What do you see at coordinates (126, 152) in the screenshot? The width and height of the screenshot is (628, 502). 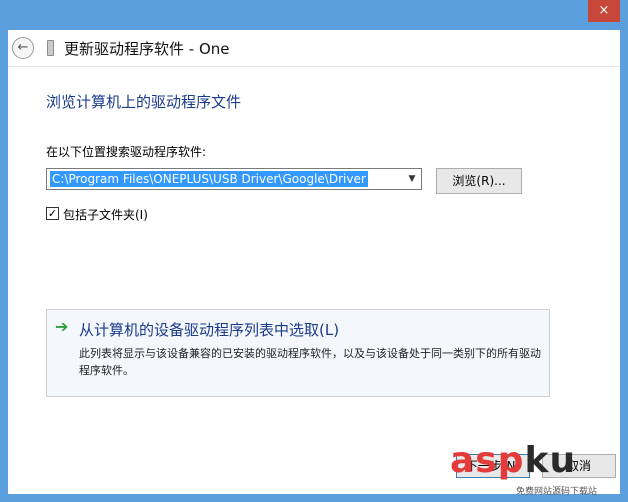 I see `search-location-label: 在以下位置搜索驱动程序软件:` at bounding box center [126, 152].